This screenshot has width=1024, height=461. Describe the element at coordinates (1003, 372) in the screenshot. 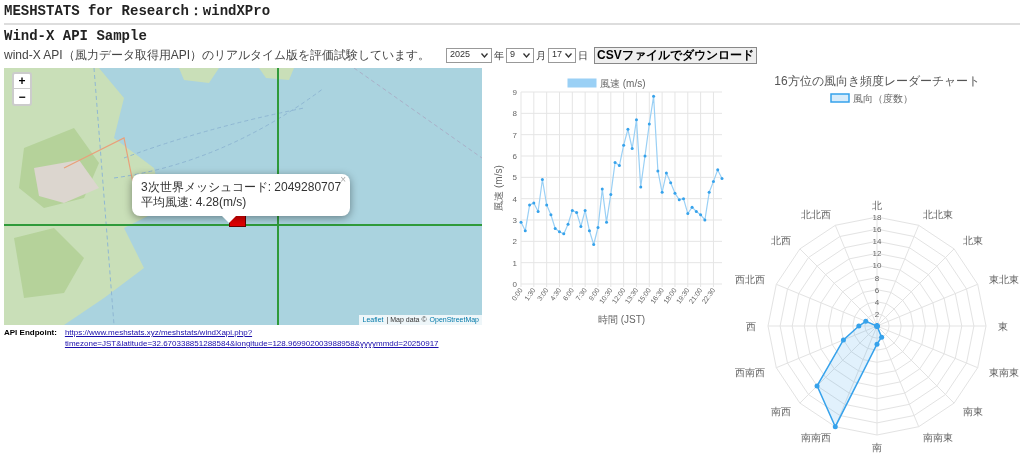

I see `direction-label: 東南東` at that location.